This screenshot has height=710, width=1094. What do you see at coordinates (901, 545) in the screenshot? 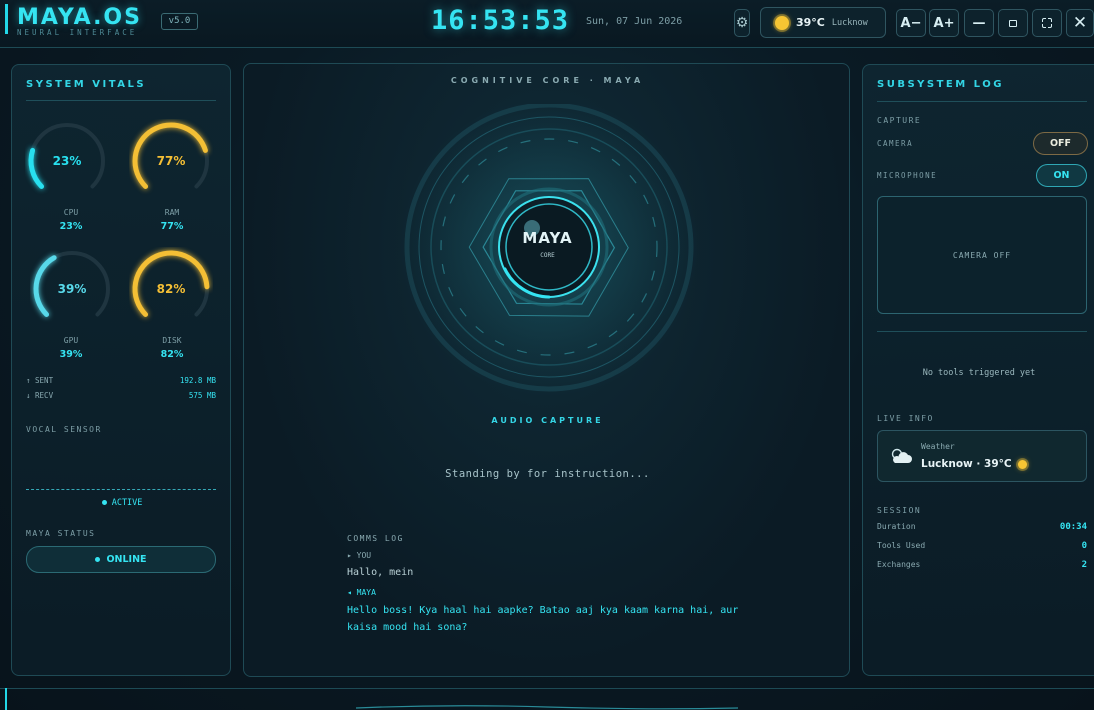
I see `tools-used-label: Tools Used` at bounding box center [901, 545].